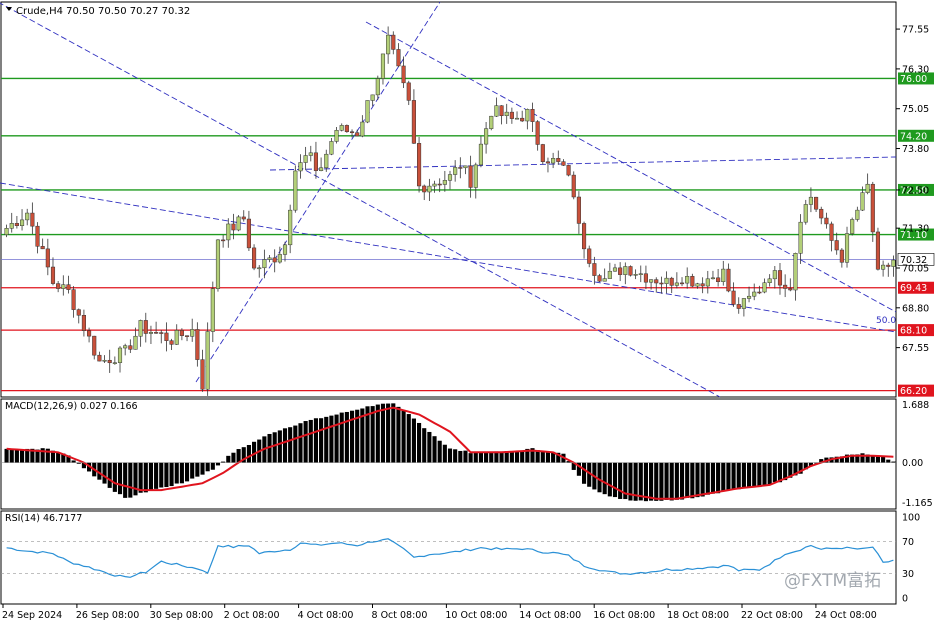  I want to click on symbol-header: Crude,H4 70.50 70.50 70.27 70.32, so click(98, 11).